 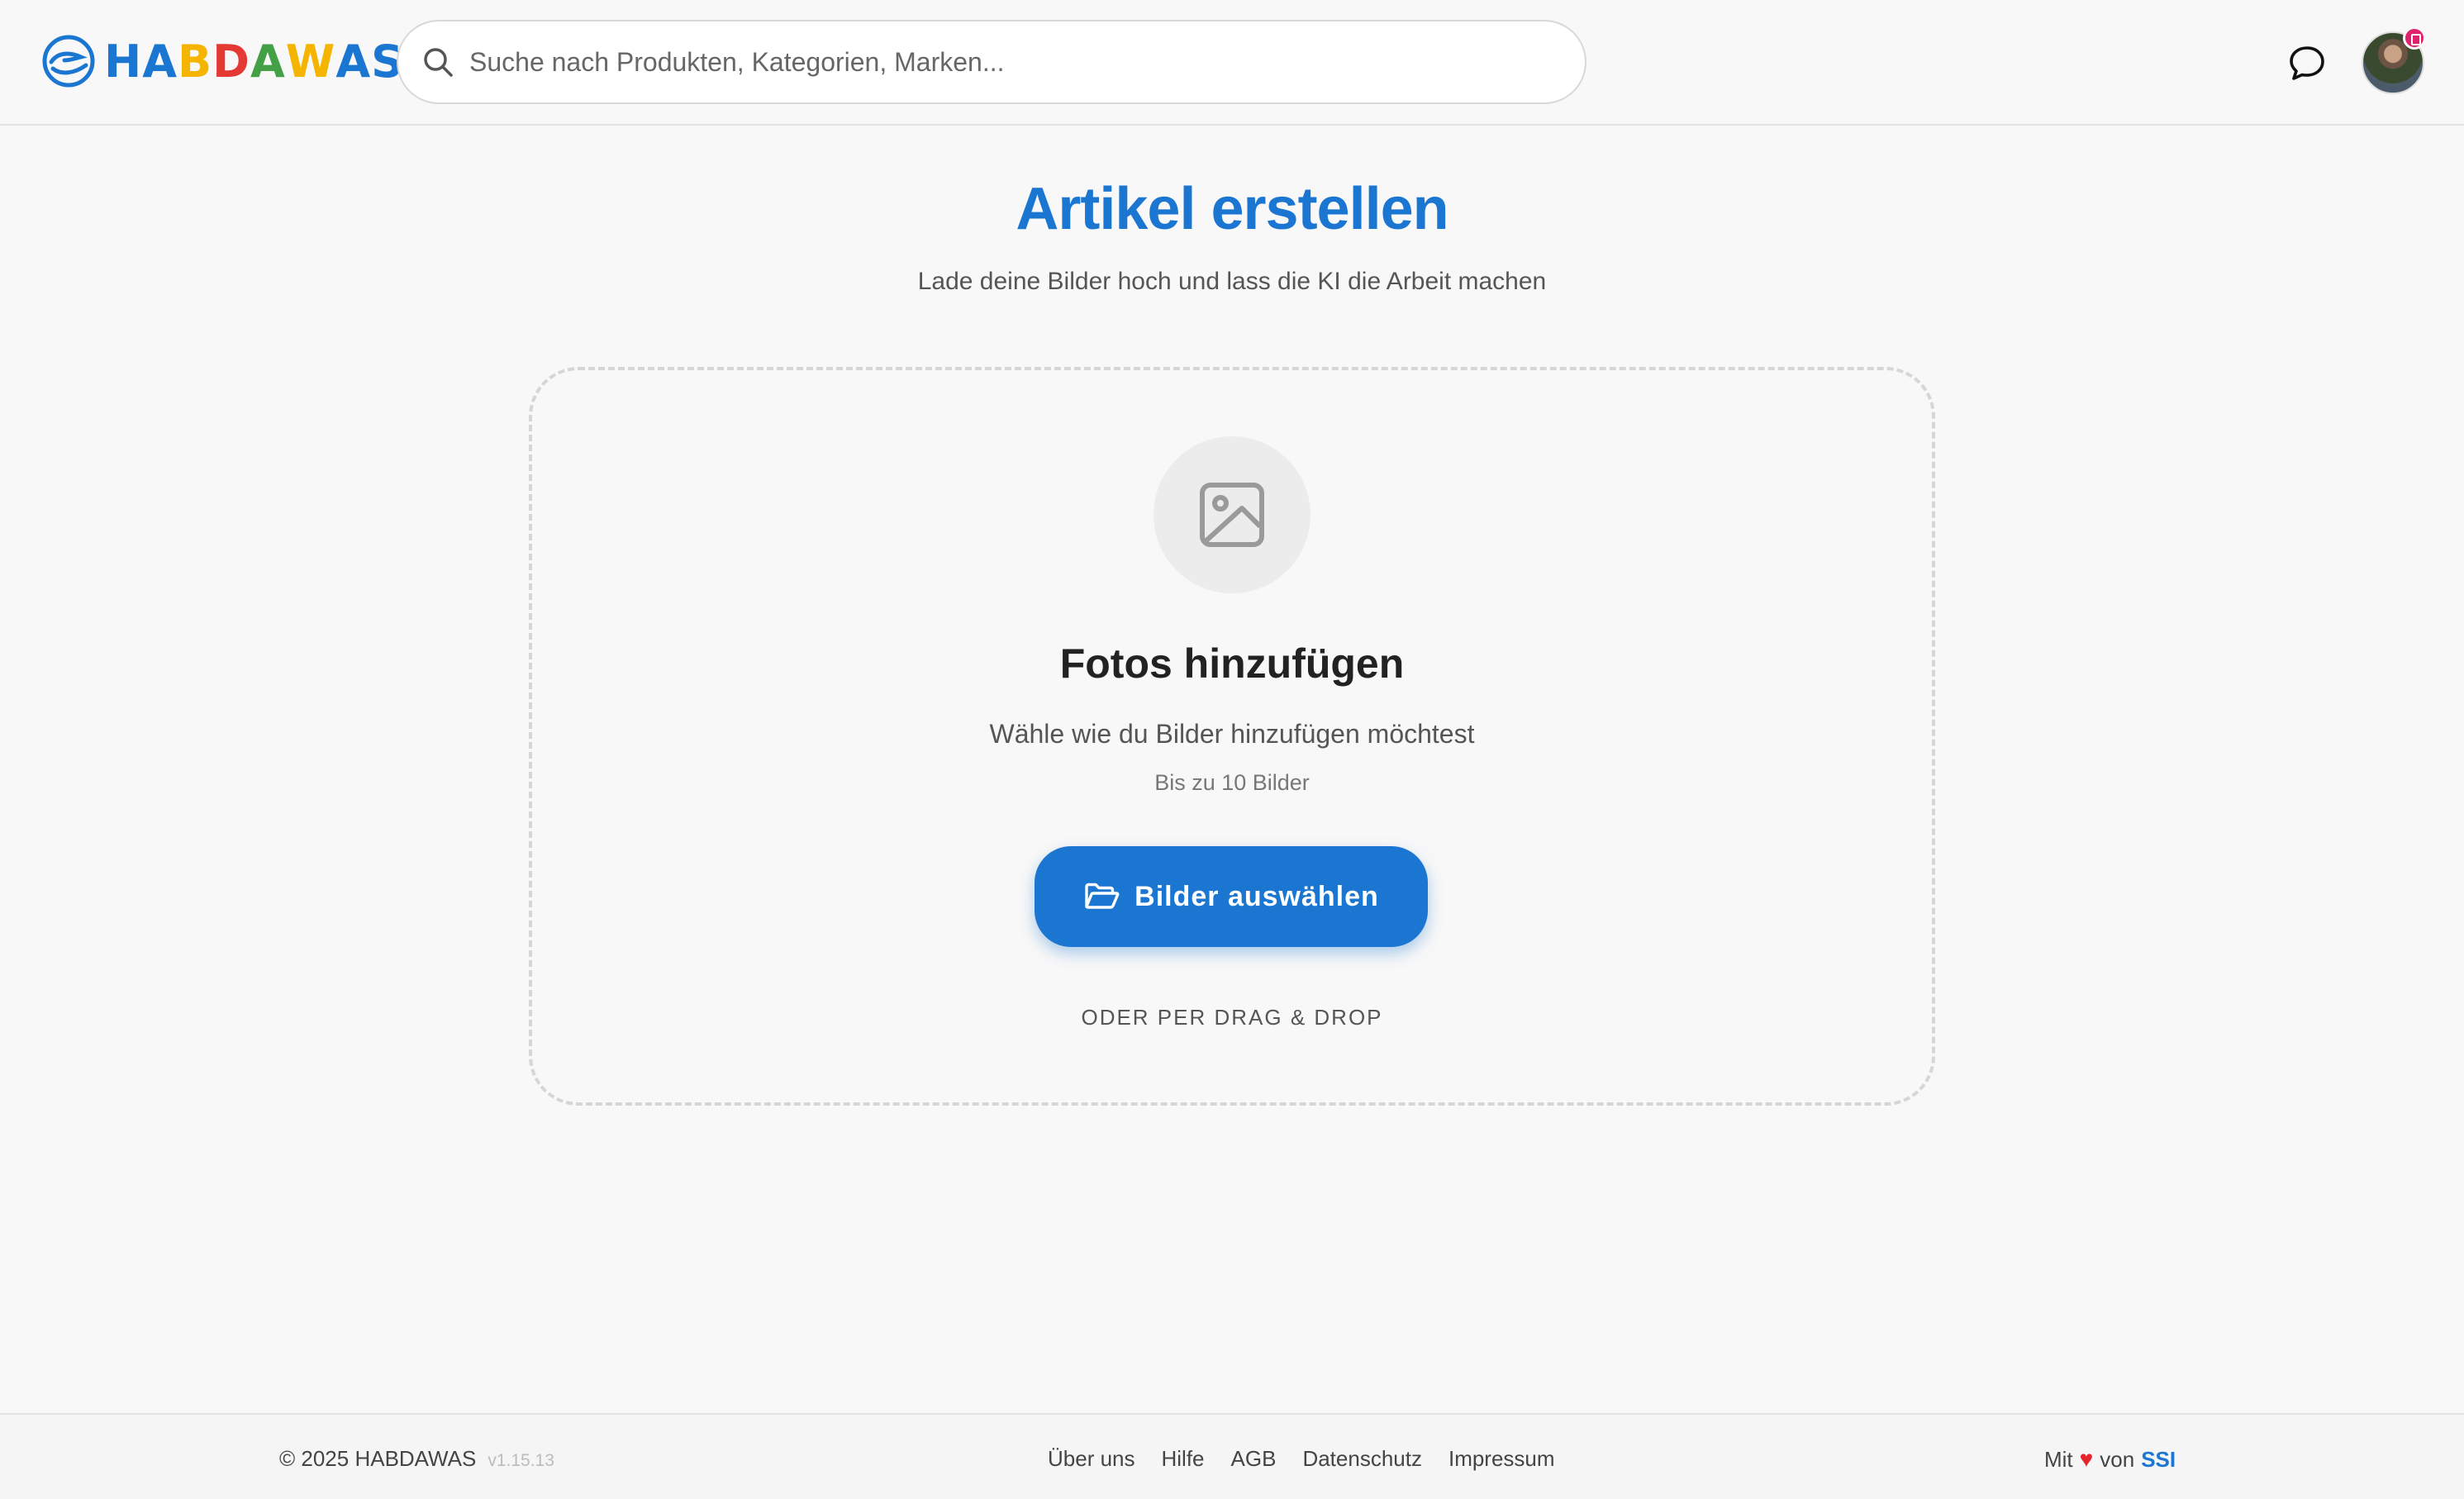 I want to click on select-images-label: Bilder auswählen, so click(x=1257, y=896).